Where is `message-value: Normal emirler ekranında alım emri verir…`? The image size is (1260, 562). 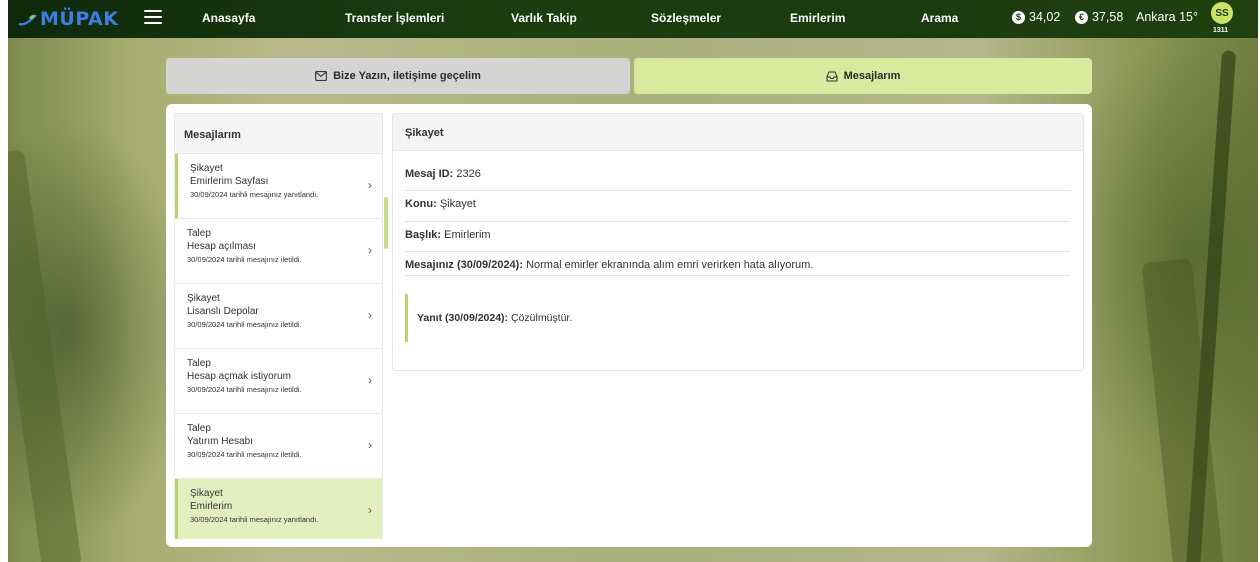 message-value: Normal emirler ekranında alım emri verir… is located at coordinates (670, 265).